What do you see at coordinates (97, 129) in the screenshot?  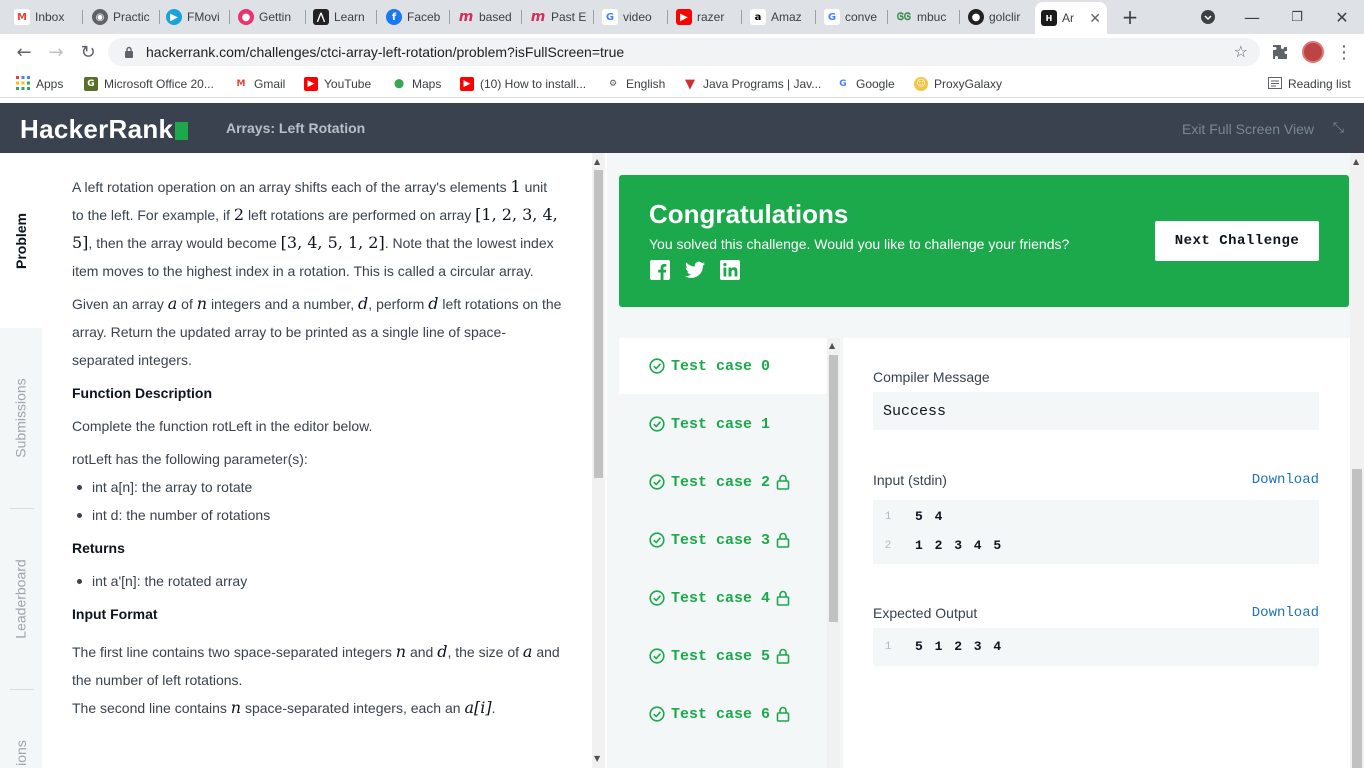 I see `logo-text: HackerRank` at bounding box center [97, 129].